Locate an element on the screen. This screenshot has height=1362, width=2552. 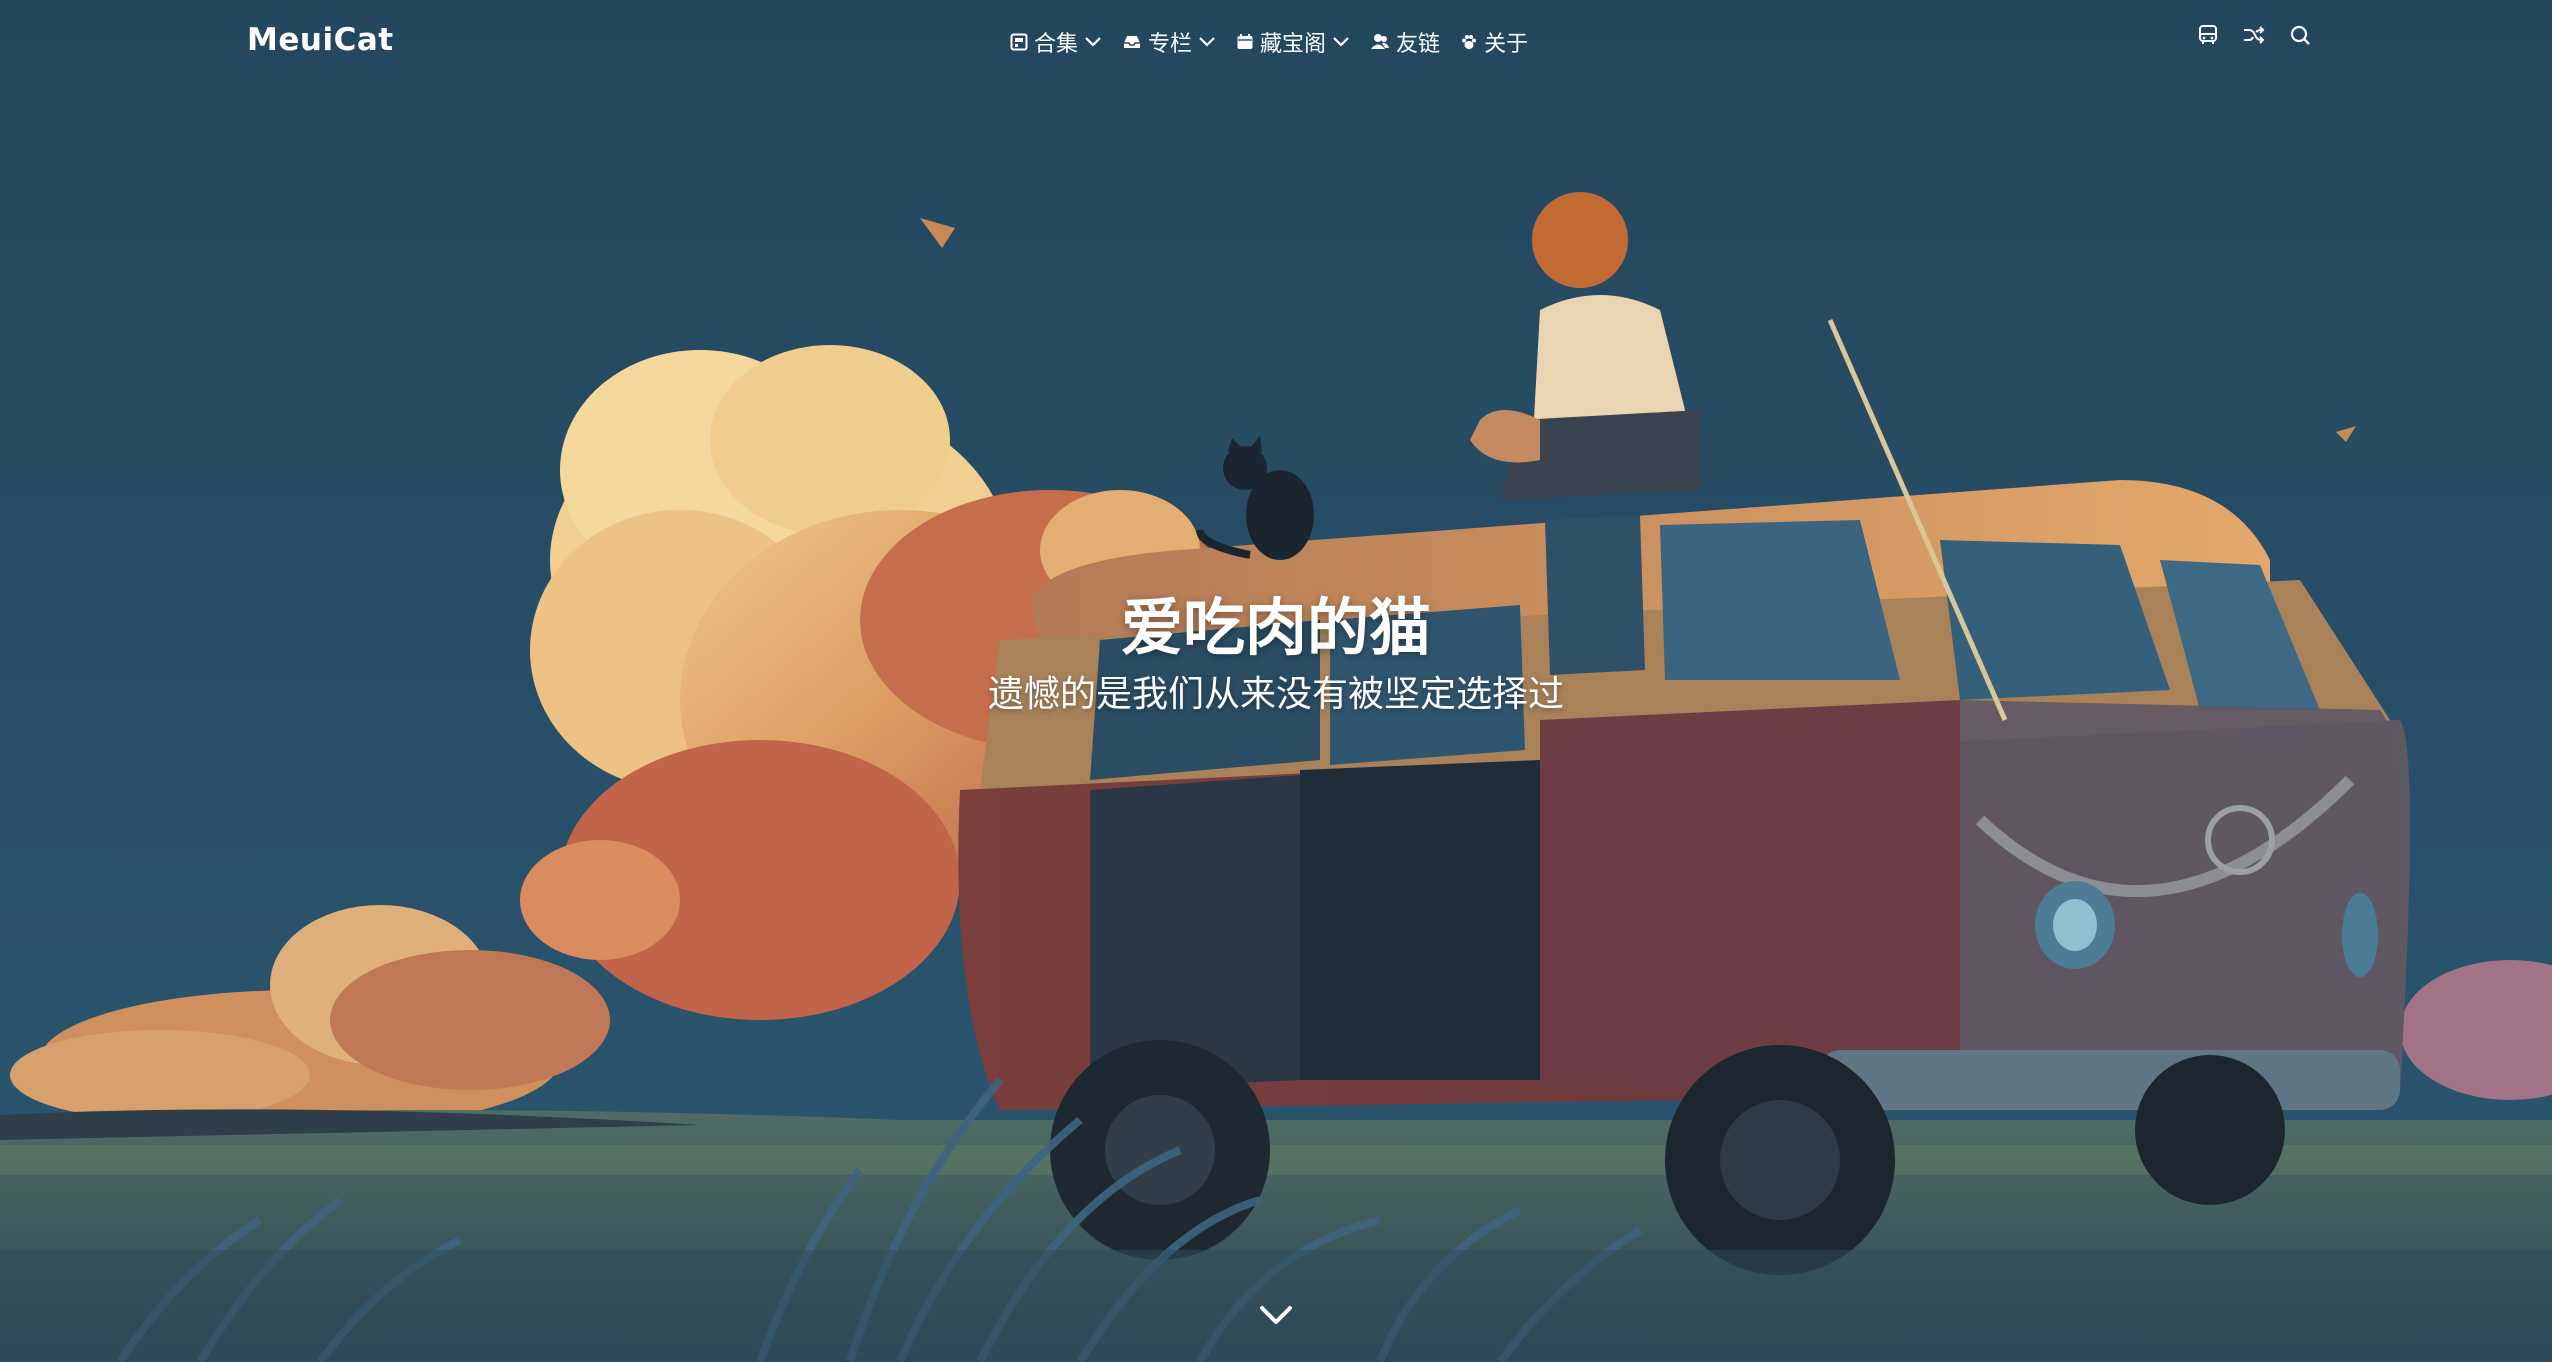
travel-button is located at coordinates (2208, 37).